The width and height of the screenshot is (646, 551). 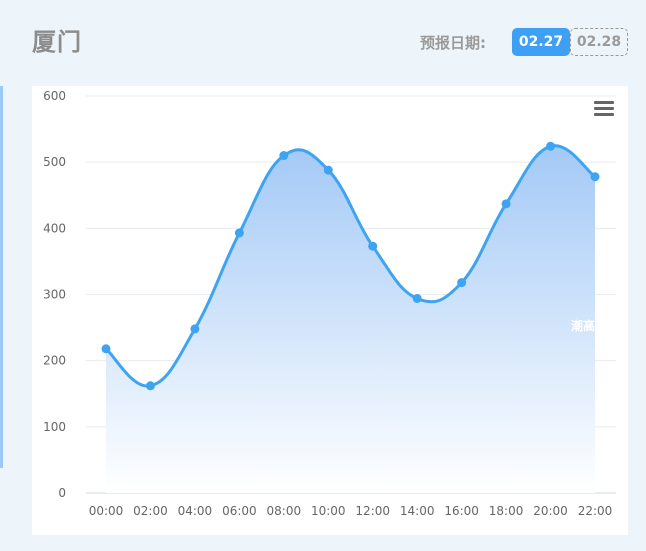 What do you see at coordinates (506, 511) in the screenshot?
I see `x-tick-label: 18:00` at bounding box center [506, 511].